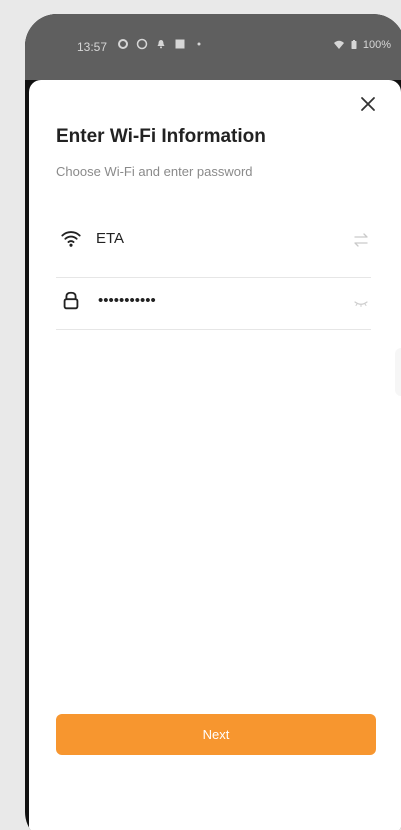  What do you see at coordinates (71, 300) in the screenshot?
I see `lock-icon` at bounding box center [71, 300].